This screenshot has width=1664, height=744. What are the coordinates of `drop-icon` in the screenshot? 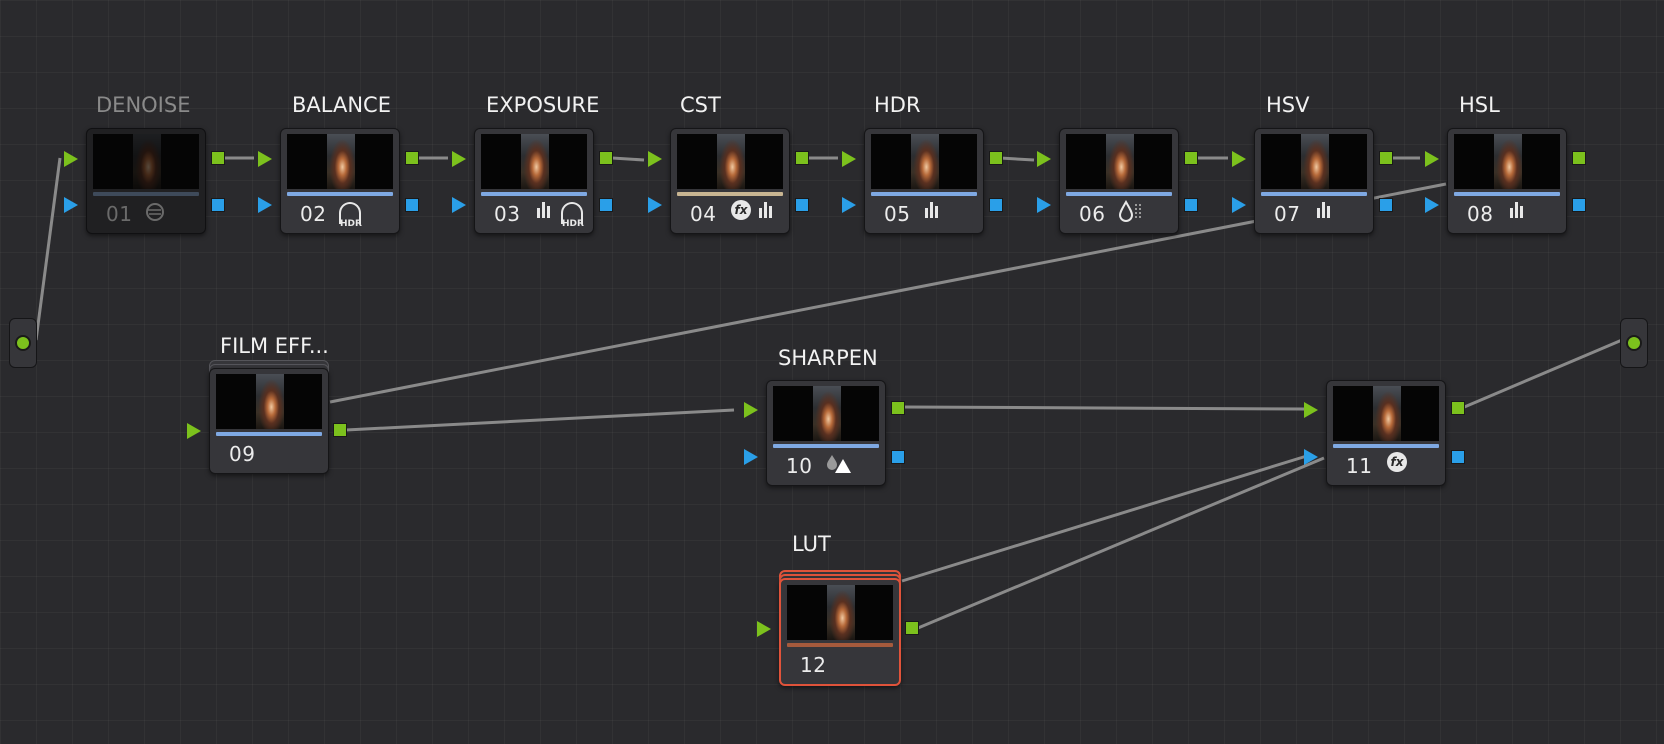 It's located at (1132, 213).